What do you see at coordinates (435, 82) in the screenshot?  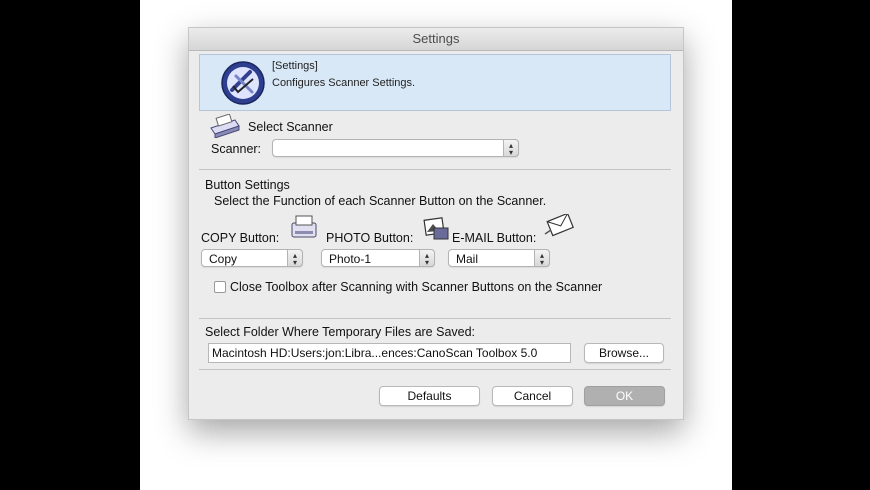 I see `info-banner: [Settings] Configures Scanner Settings.` at bounding box center [435, 82].